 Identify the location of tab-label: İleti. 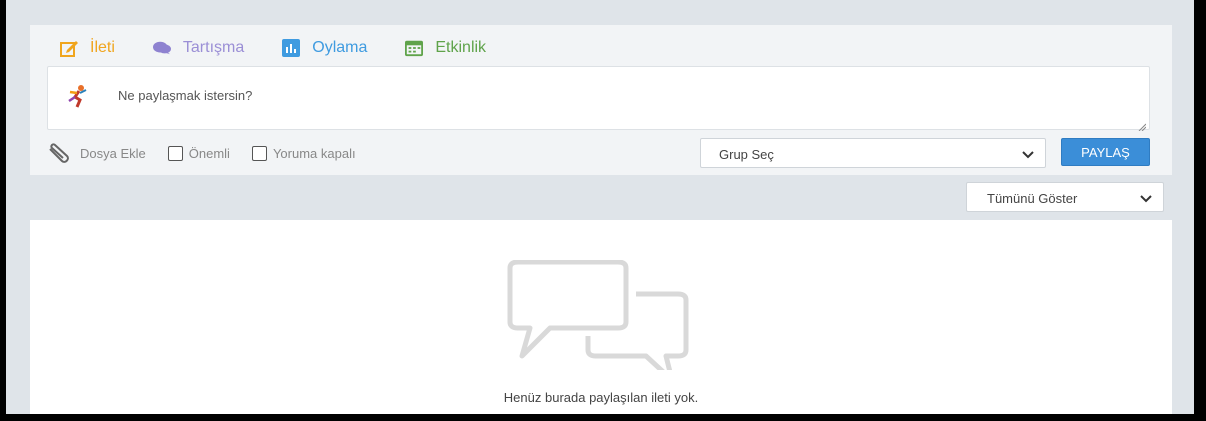
(102, 47).